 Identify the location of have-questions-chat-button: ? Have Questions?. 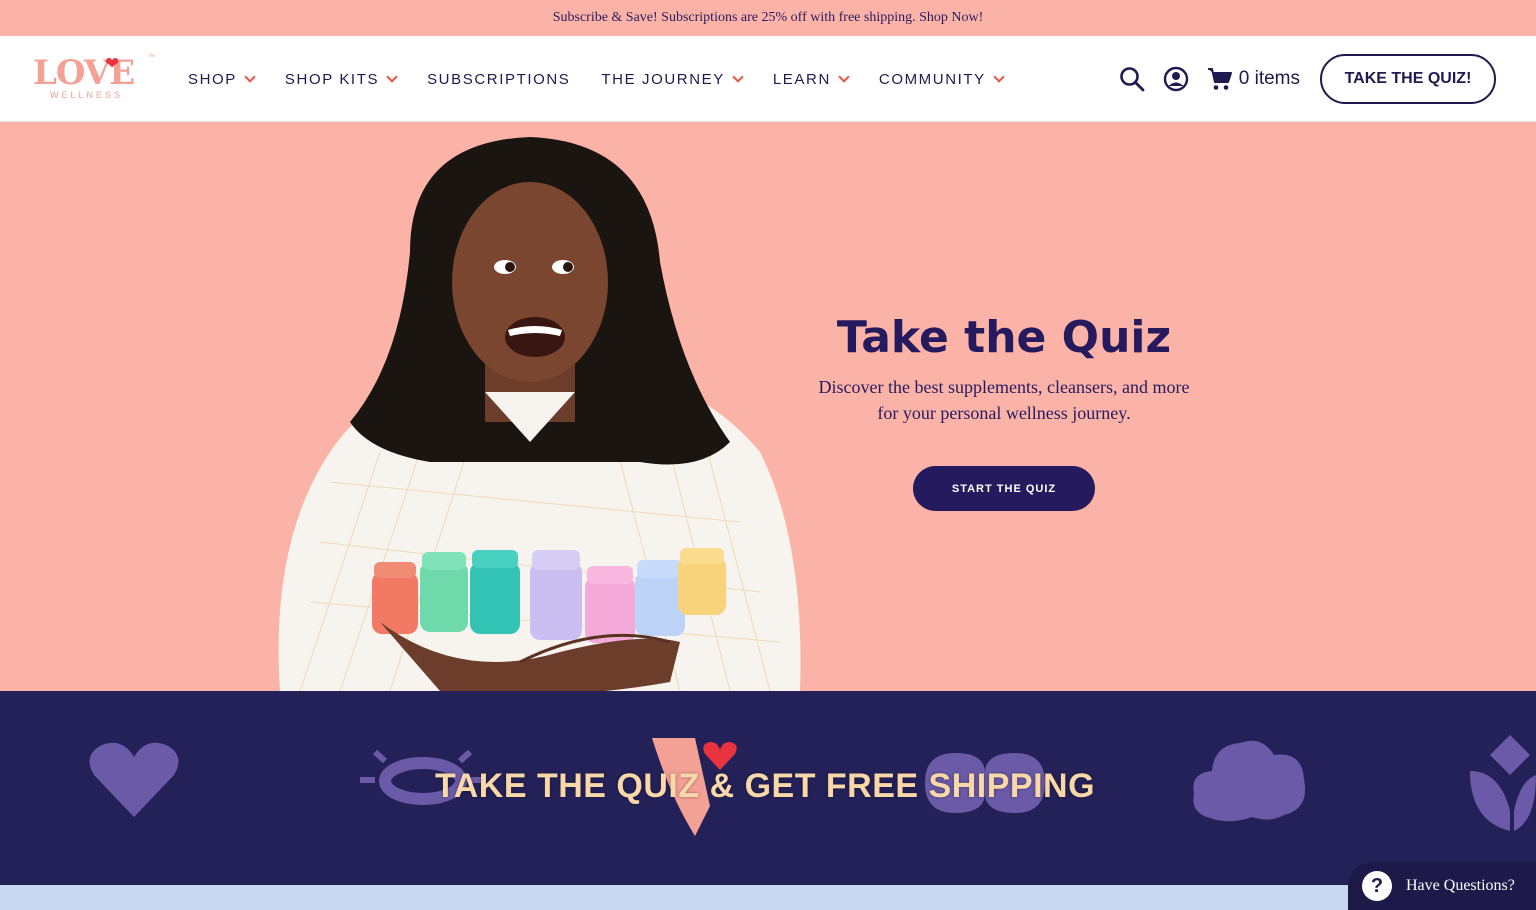
(1442, 886).